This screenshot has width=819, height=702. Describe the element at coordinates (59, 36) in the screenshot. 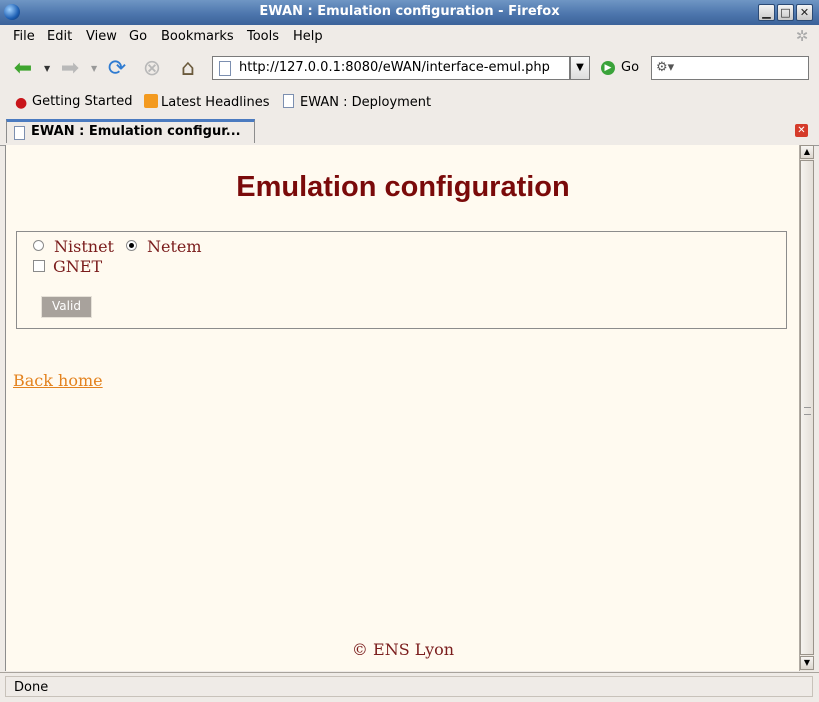

I see `menu-edit: Edit` at that location.